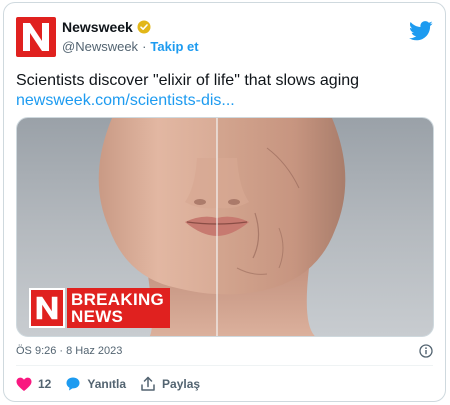 This screenshot has height=405, width=450. I want to click on reply-label: Yanıtla, so click(107, 384).